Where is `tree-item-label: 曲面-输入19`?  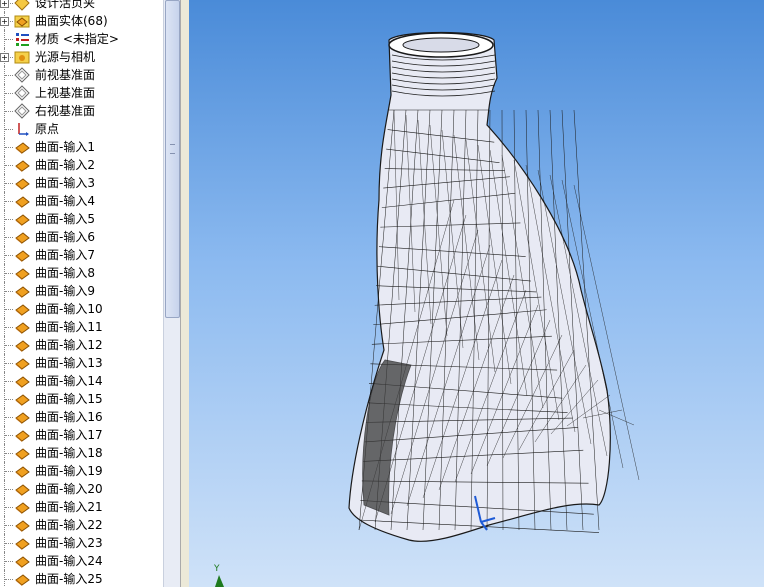
tree-item-label: 曲面-输入19 is located at coordinates (69, 471).